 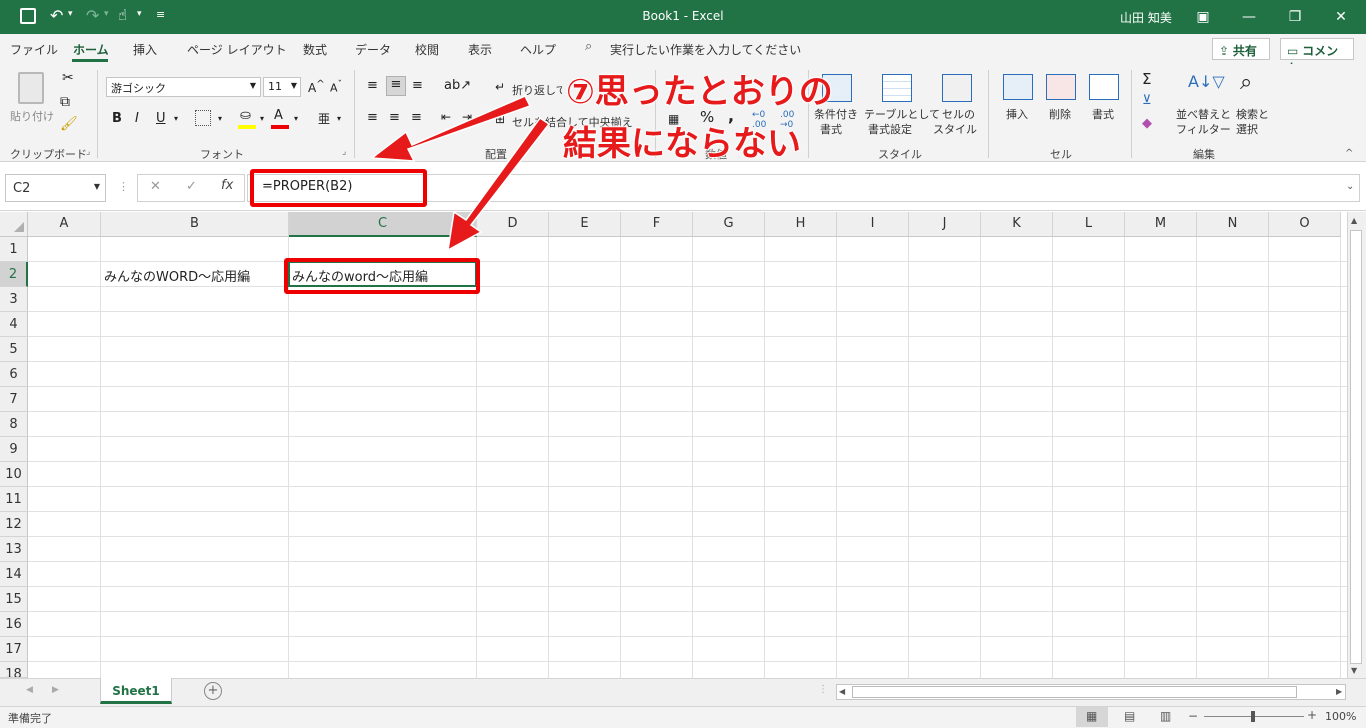 I want to click on annotation-line-1: ⑦思ったとおりの, so click(x=699, y=92).